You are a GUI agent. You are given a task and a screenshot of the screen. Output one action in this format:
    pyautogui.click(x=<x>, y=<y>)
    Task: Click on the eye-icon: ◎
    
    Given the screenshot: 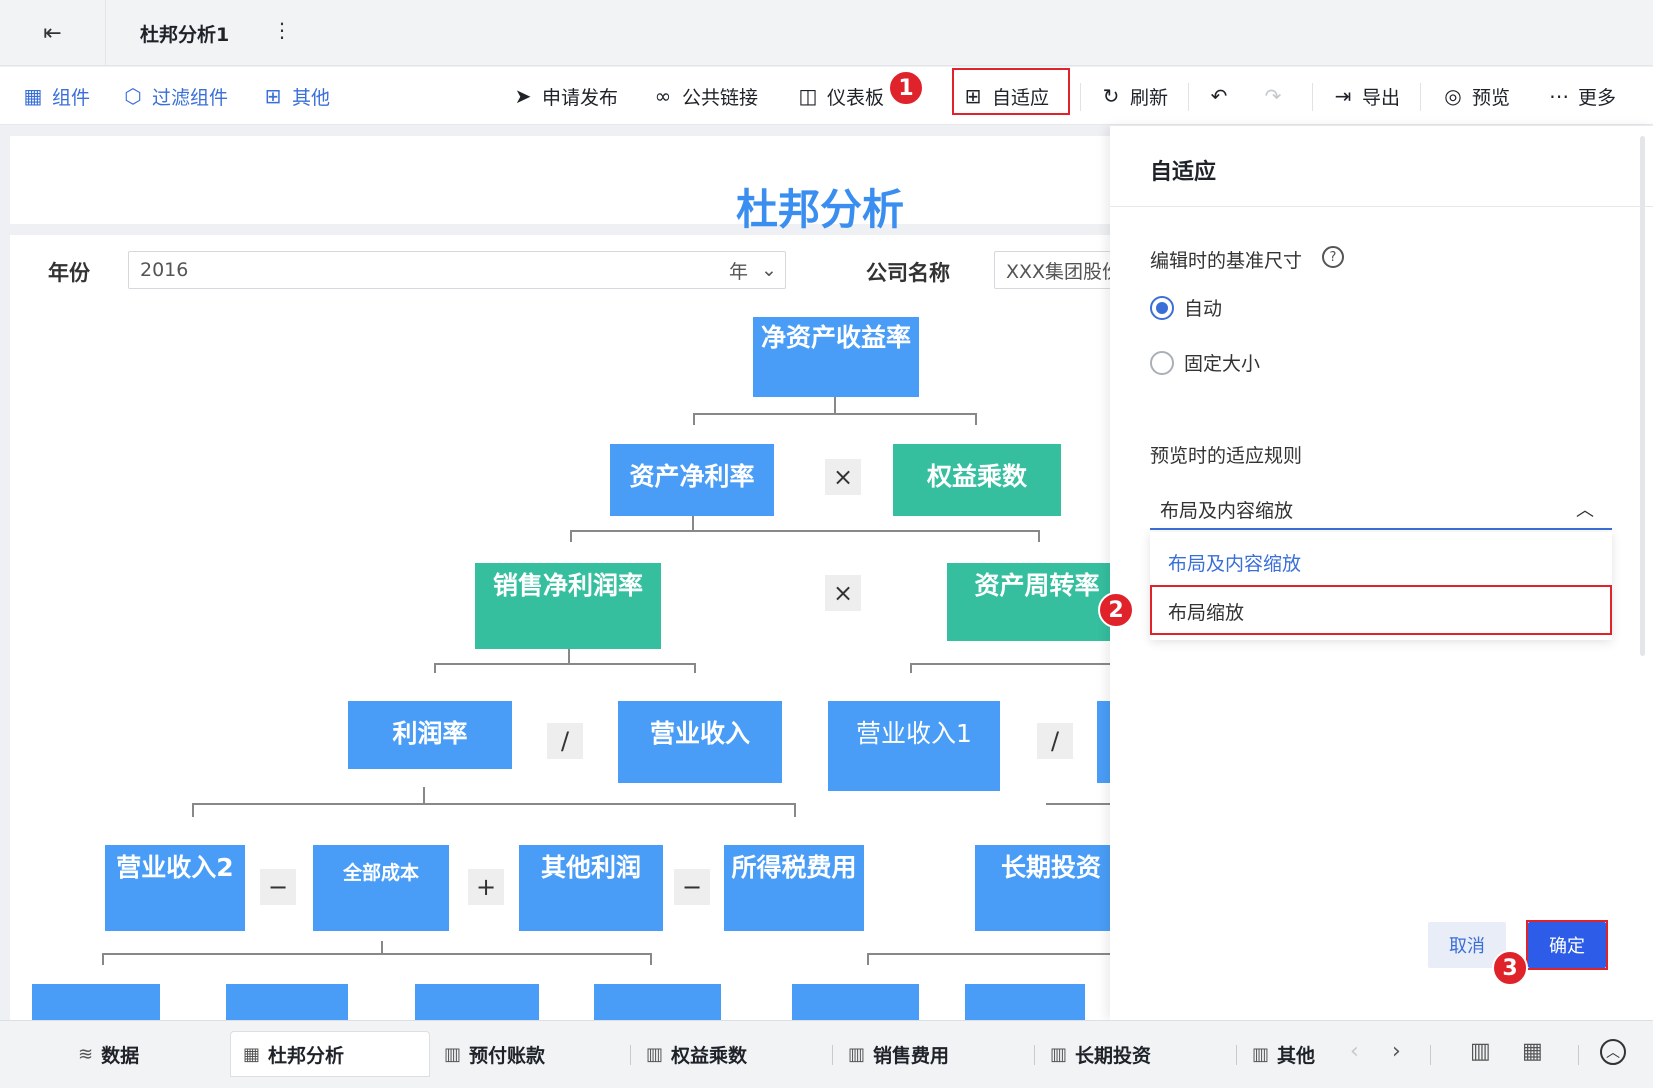 What is the action you would take?
    pyautogui.click(x=1453, y=96)
    